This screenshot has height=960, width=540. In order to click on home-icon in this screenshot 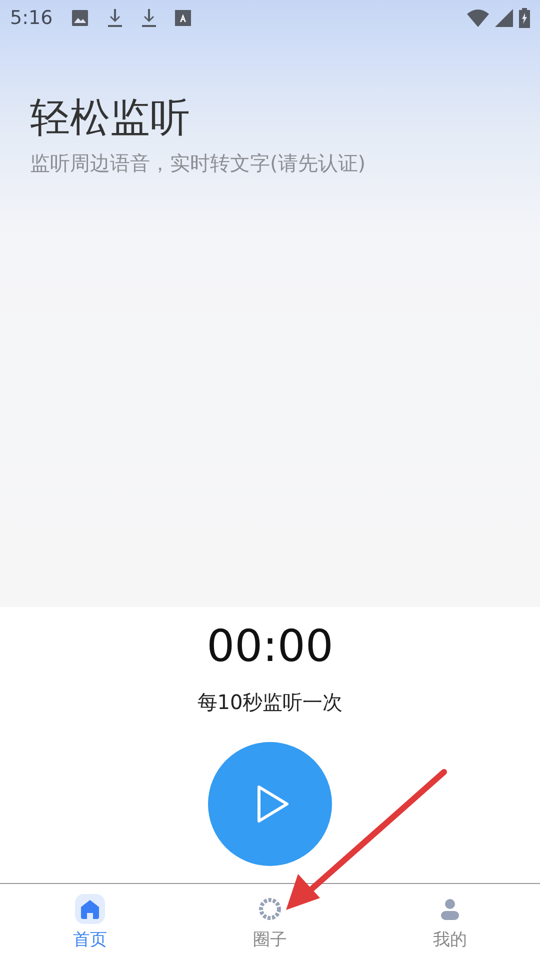, I will do `click(90, 909)`.